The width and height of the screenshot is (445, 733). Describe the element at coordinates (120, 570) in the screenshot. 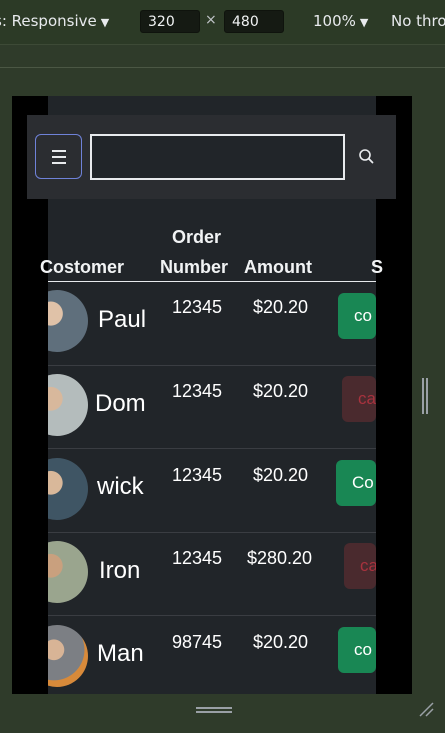

I see `customer-name: Iron` at that location.